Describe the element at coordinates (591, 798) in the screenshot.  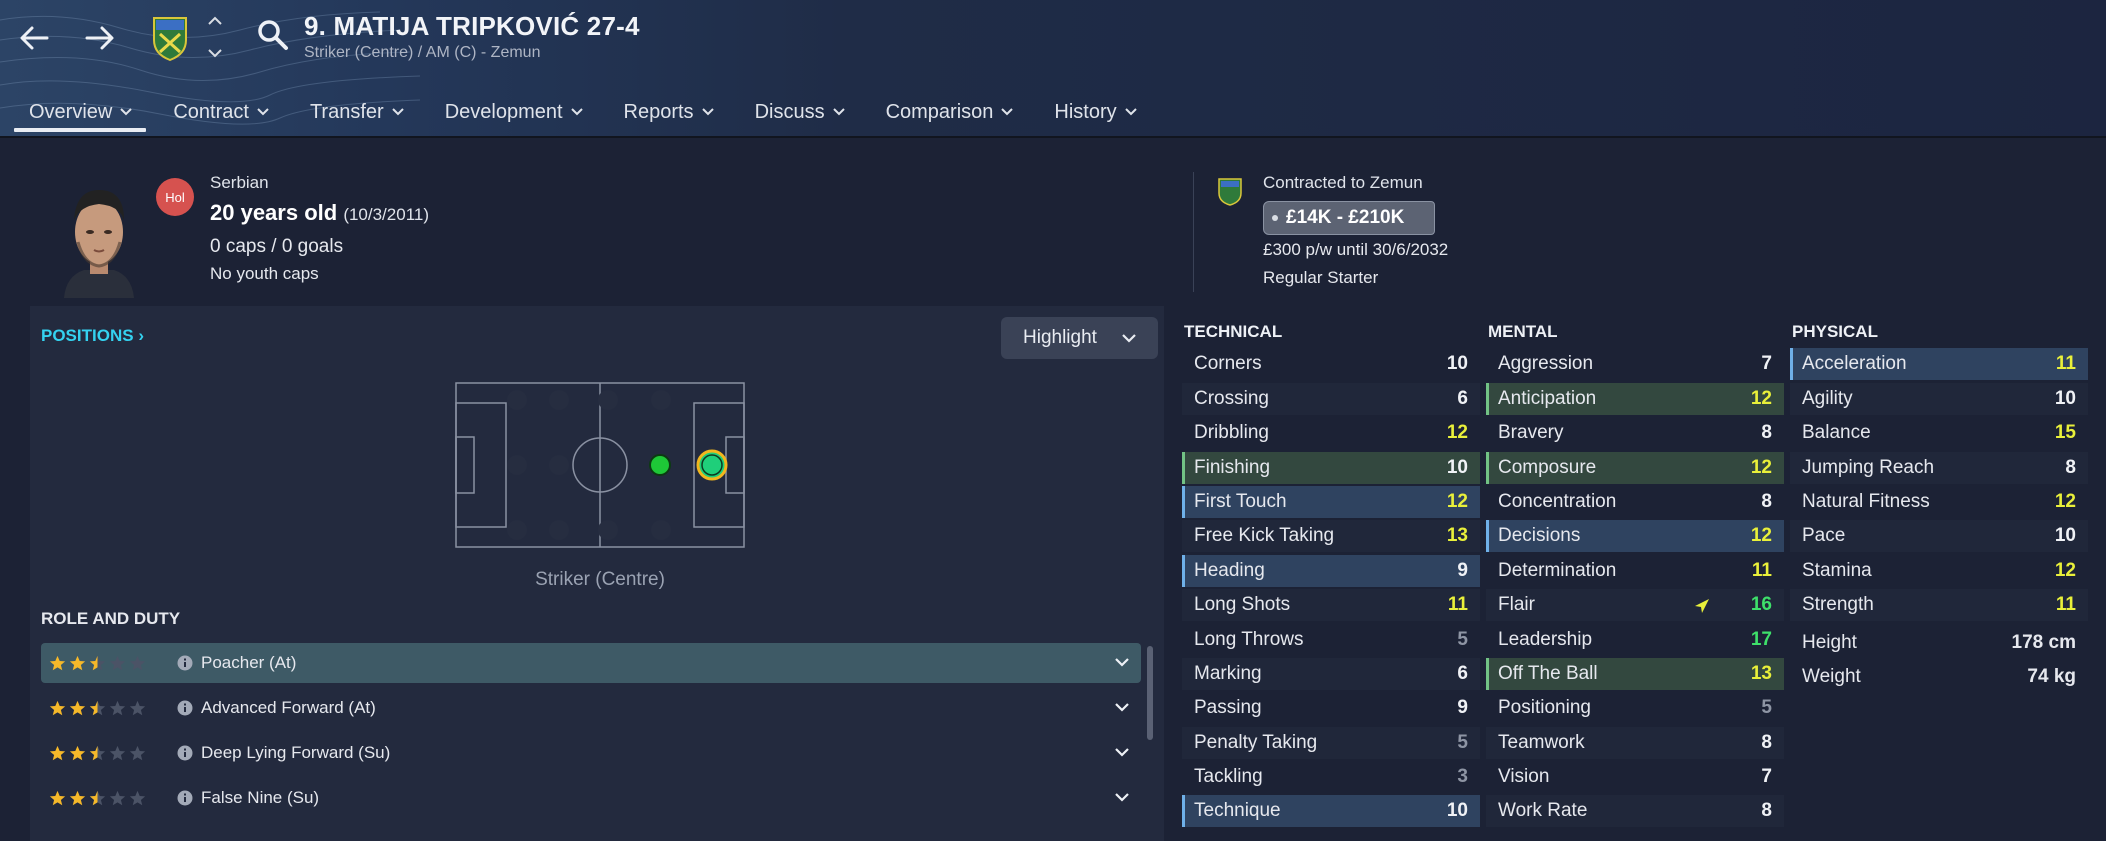
I see `role-row: False Nine (Su)` at that location.